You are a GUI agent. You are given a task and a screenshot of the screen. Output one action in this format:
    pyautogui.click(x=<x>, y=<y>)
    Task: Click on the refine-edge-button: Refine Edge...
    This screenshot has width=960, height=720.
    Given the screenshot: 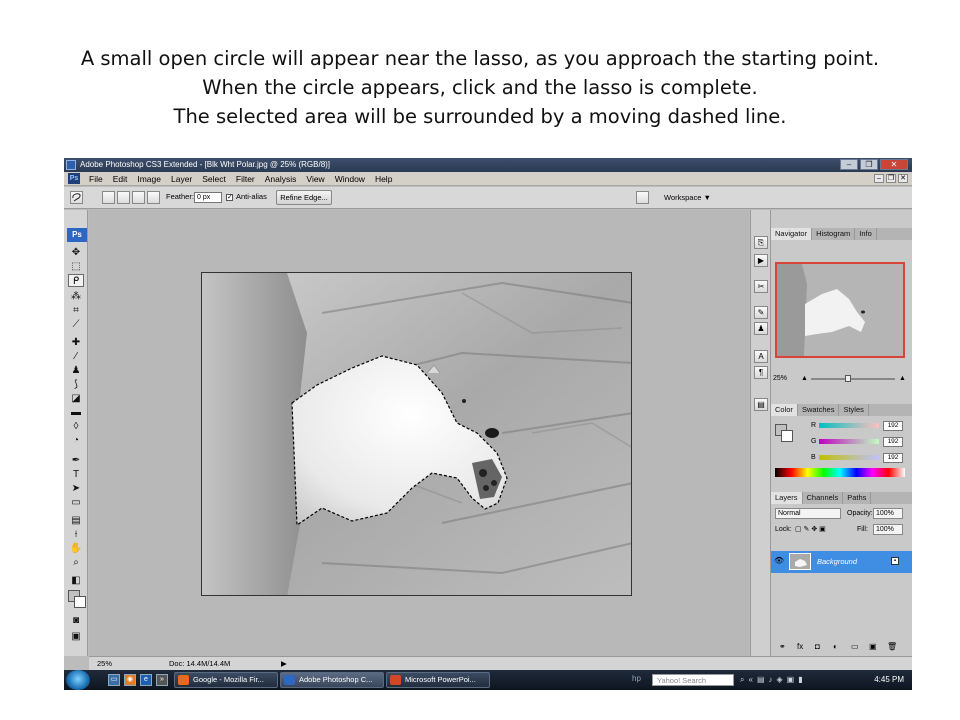 What is the action you would take?
    pyautogui.click(x=304, y=197)
    